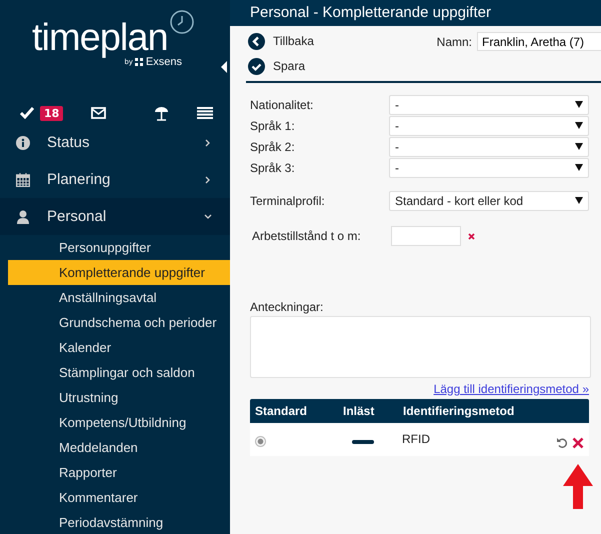 The height and width of the screenshot is (534, 601). What do you see at coordinates (306, 236) in the screenshot?
I see `field-label: Arbetstillstånd t o m:` at bounding box center [306, 236].